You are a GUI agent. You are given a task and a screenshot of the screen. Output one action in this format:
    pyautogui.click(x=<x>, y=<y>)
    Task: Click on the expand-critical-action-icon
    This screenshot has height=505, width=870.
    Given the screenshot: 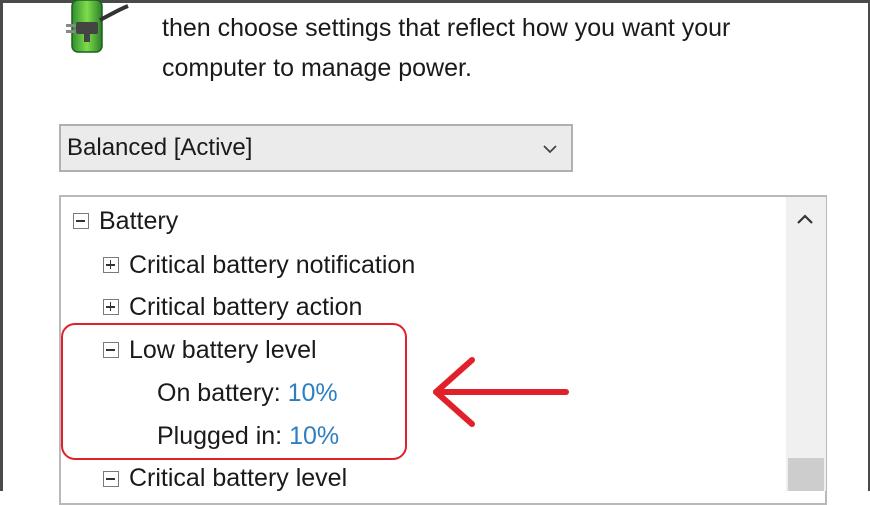 What is the action you would take?
    pyautogui.click(x=111, y=307)
    